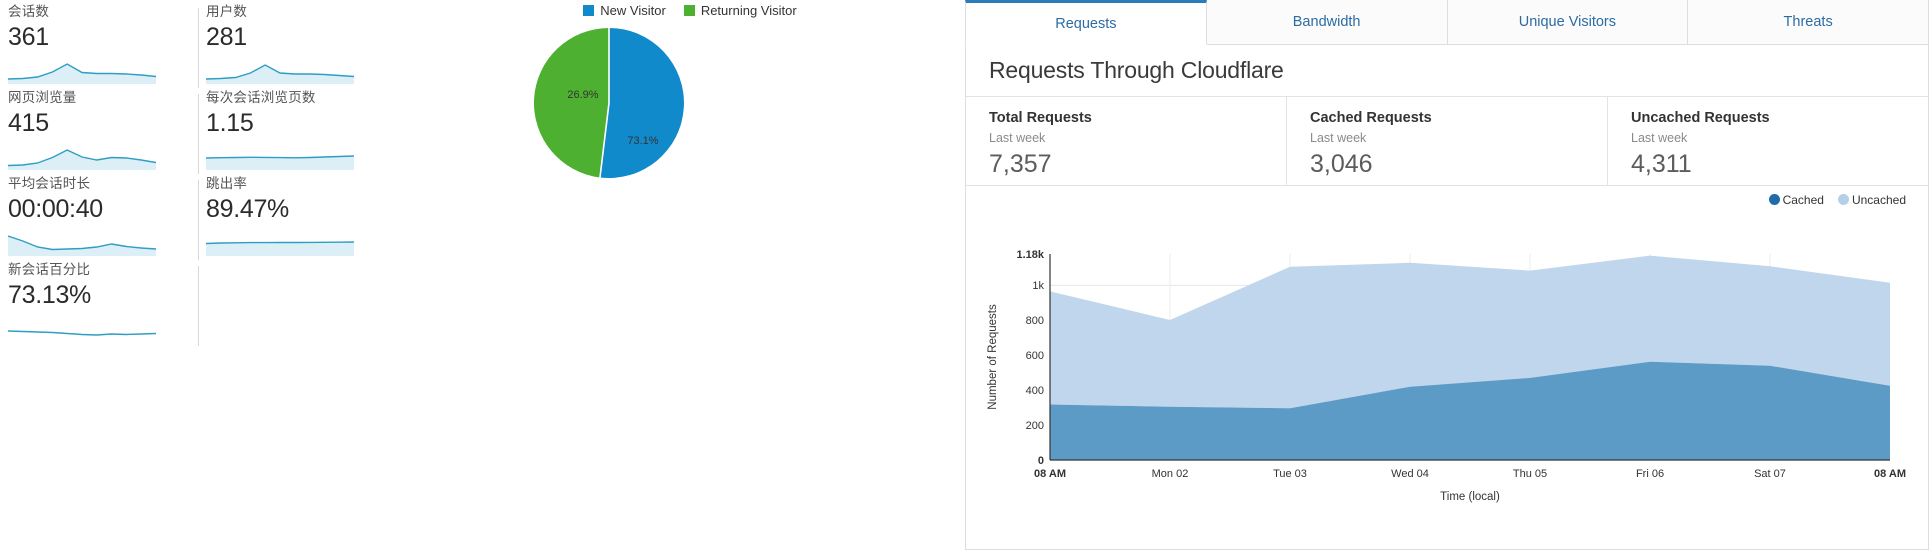 This screenshot has height=550, width=1929. I want to click on pie-legend-label: New Visitor, so click(633, 10).